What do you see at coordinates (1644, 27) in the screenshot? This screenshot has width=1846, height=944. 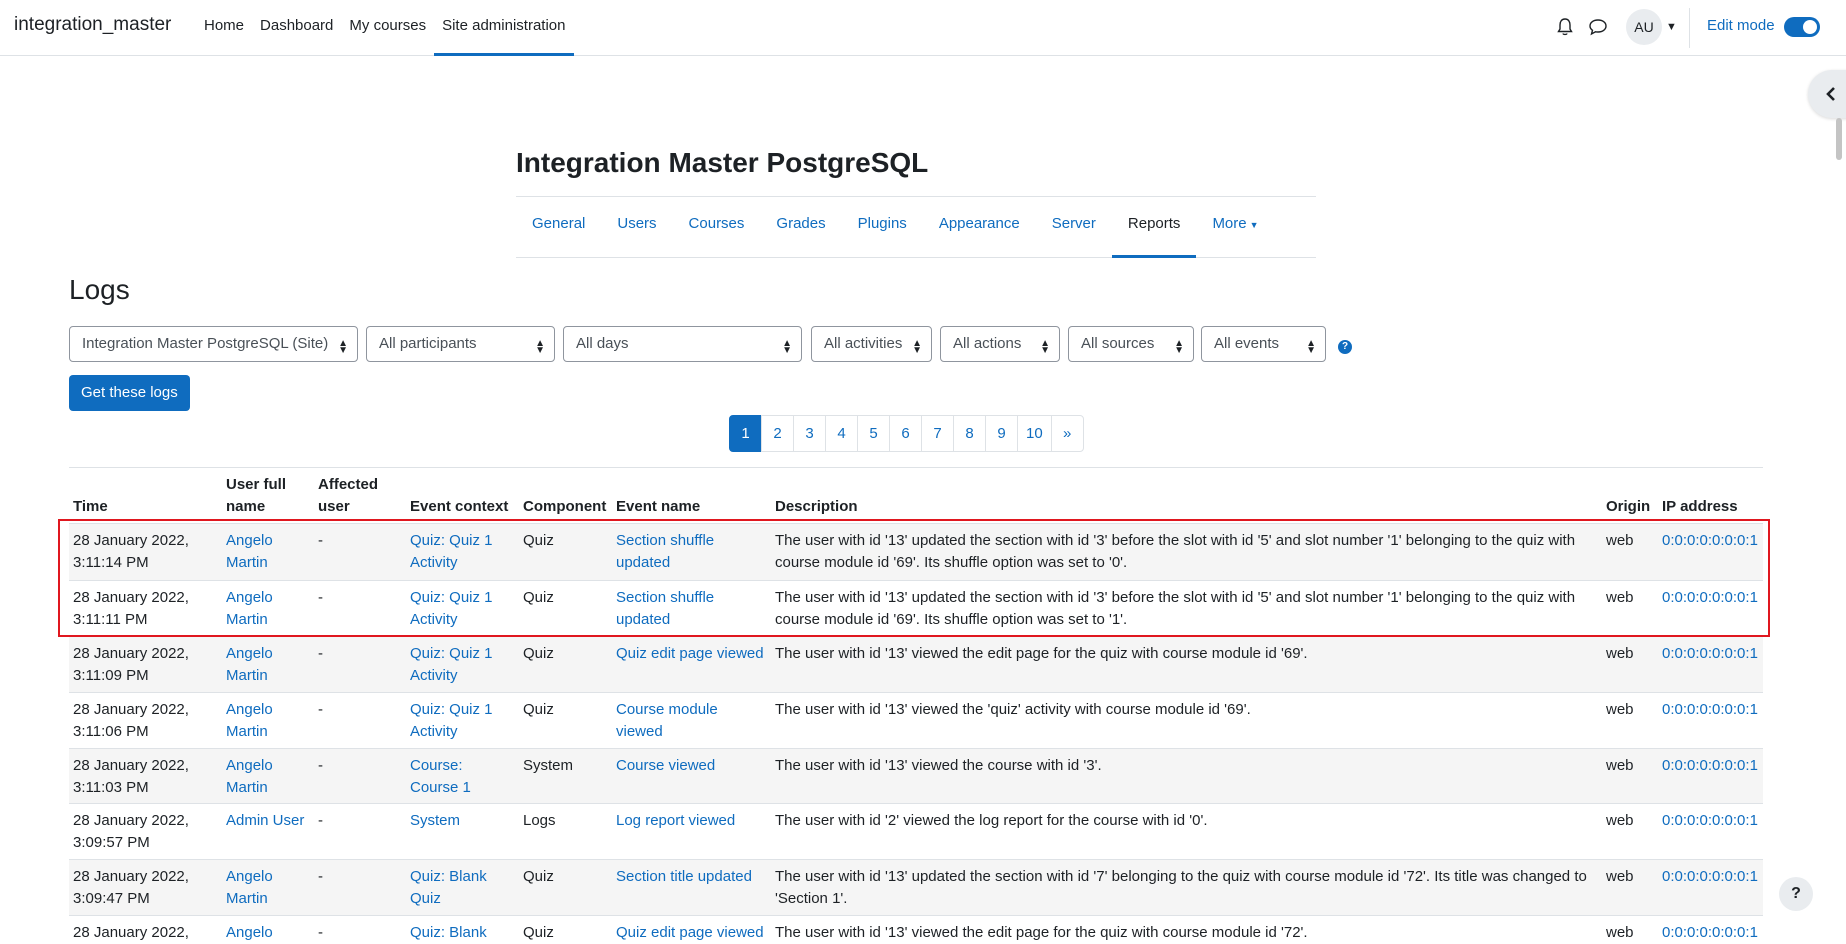 I see `user-avatar: AU` at bounding box center [1644, 27].